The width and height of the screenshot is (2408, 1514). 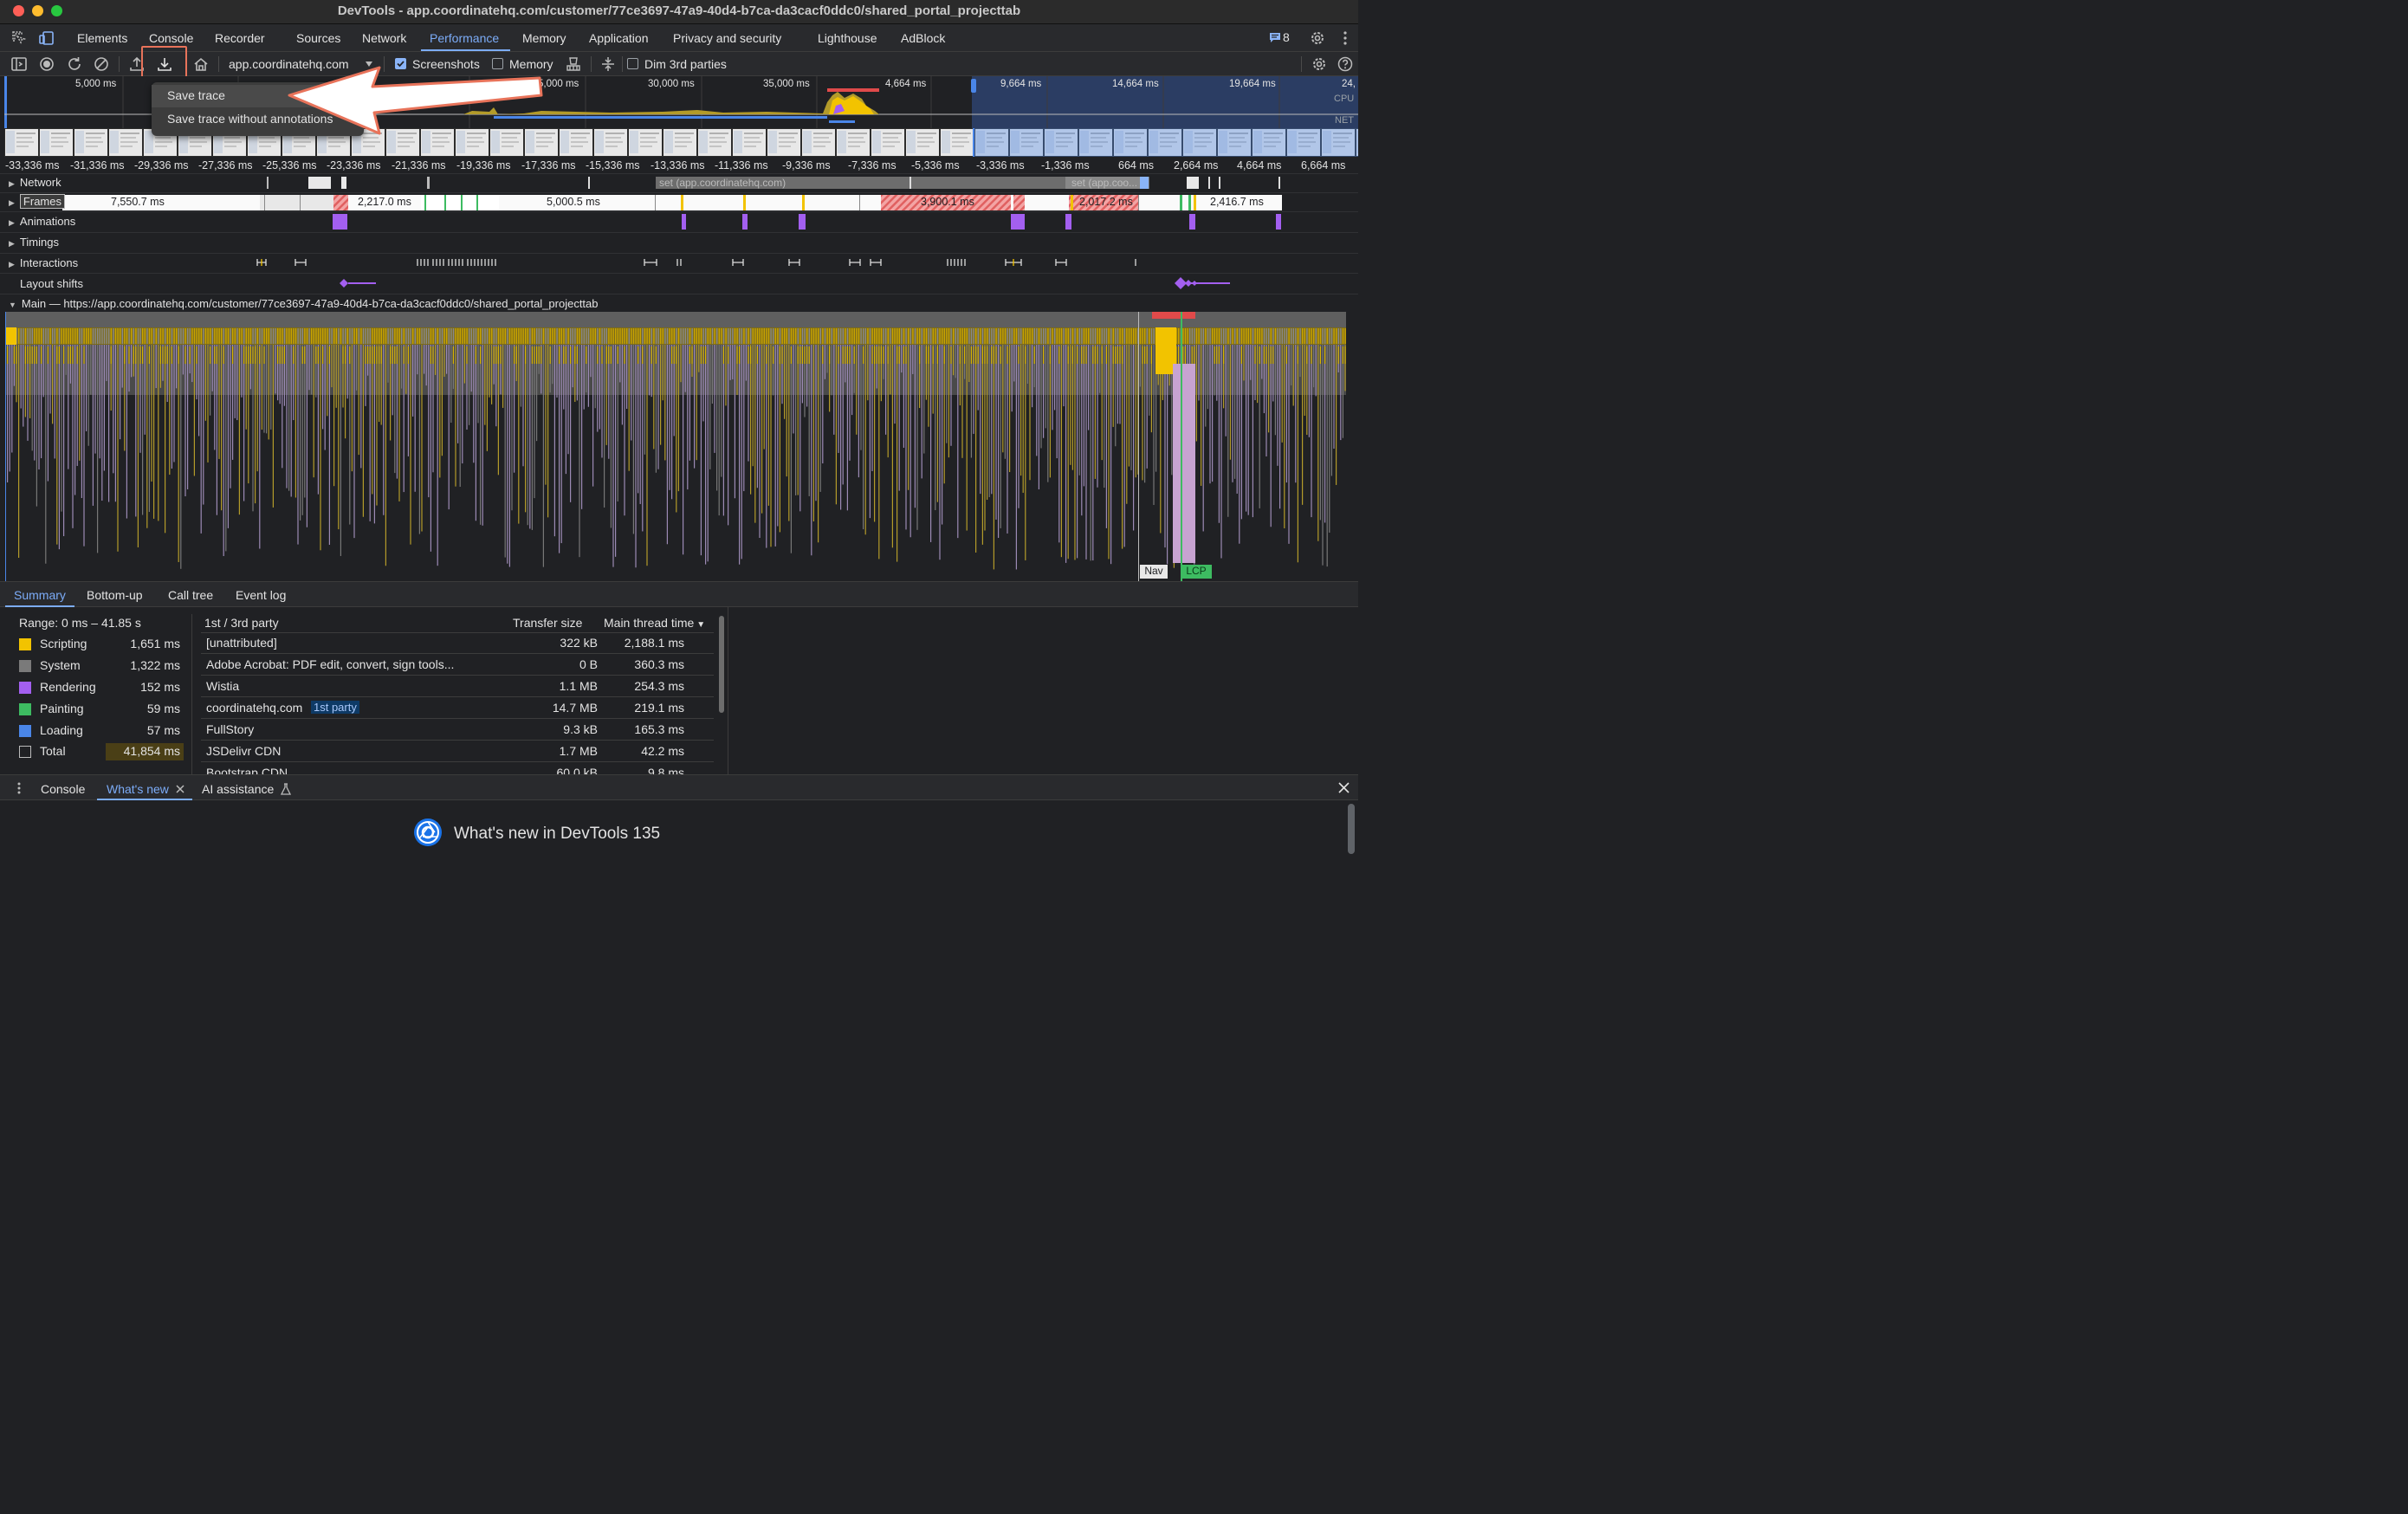 I want to click on party-row: coordinatehq.com 1st party 14.7 MB 219.1 ms, so click(x=457, y=708).